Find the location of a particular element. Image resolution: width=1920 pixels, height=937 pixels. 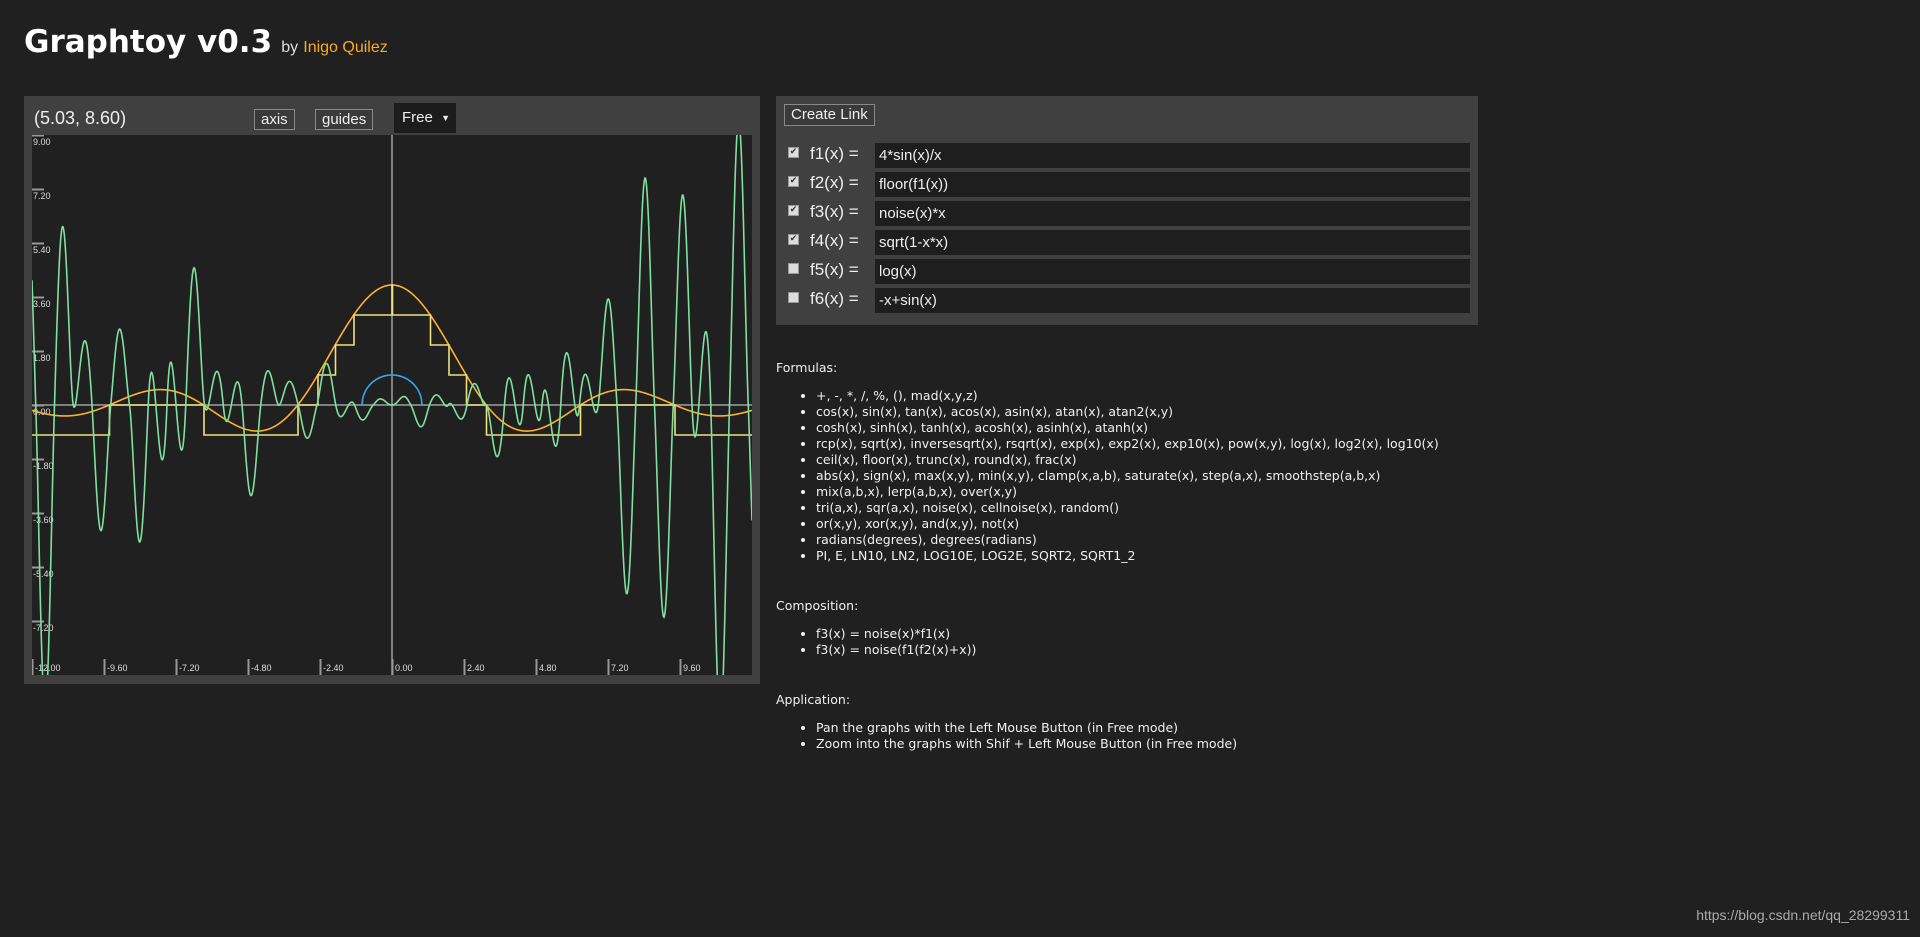

function-label: f4(x) = is located at coordinates (834, 240).